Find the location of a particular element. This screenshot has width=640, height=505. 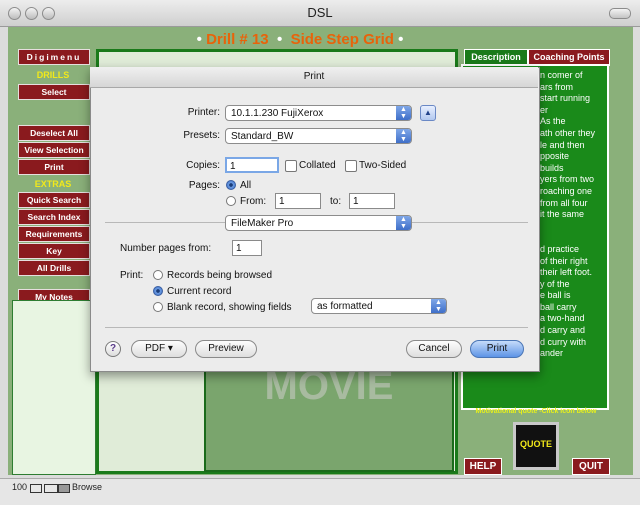

printer-value: 10.1.1.230 FujiXerox is located at coordinates (277, 113).